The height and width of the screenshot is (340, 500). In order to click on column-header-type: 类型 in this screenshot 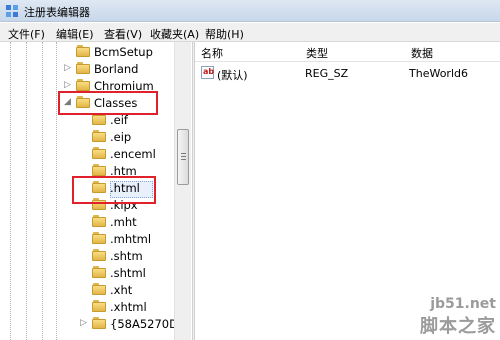, I will do `click(352, 52)`.